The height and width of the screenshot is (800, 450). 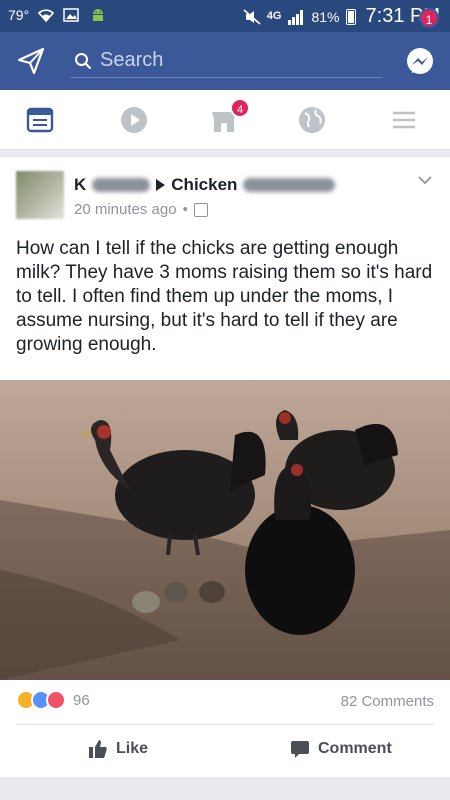 I want to click on reactions-summary: 96, so click(x=53, y=700).